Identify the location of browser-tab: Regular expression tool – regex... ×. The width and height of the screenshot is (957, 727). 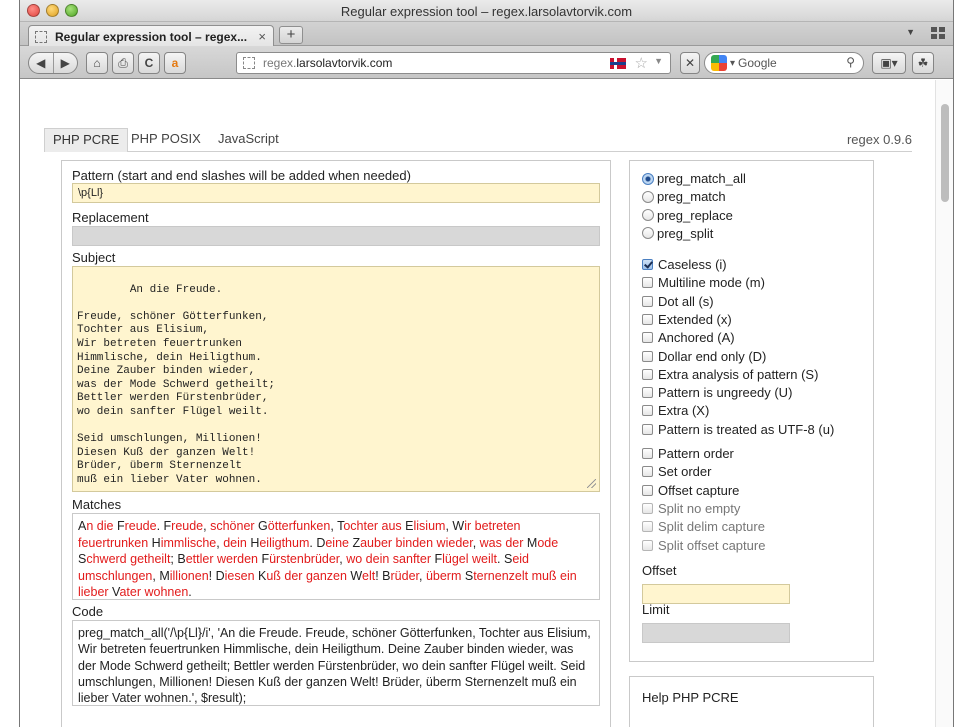
(151, 36).